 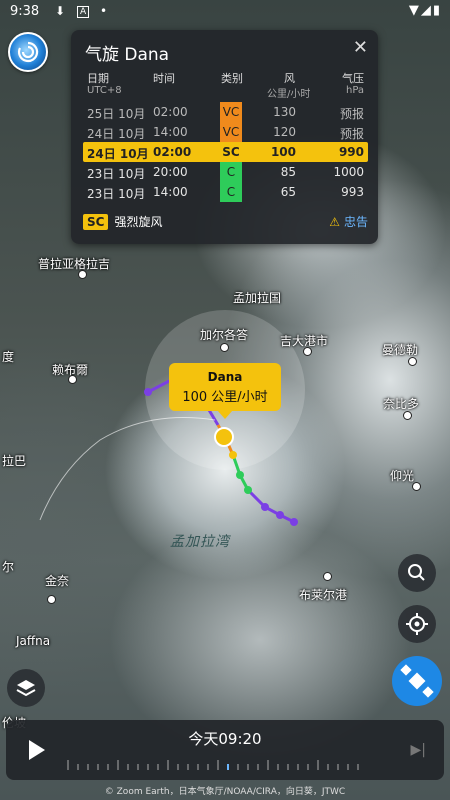 I want to click on crosshair-icon, so click(x=417, y=624).